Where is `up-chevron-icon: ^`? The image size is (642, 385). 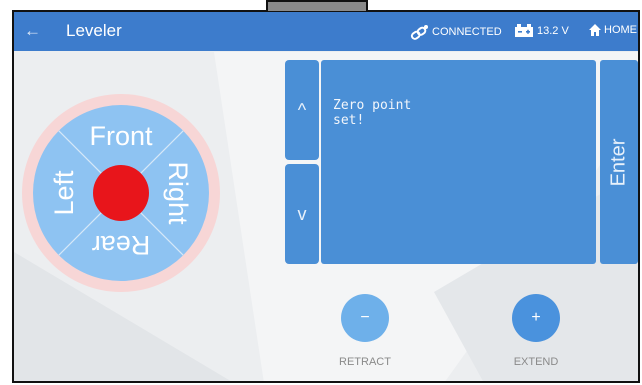
up-chevron-icon: ^ is located at coordinates (302, 109).